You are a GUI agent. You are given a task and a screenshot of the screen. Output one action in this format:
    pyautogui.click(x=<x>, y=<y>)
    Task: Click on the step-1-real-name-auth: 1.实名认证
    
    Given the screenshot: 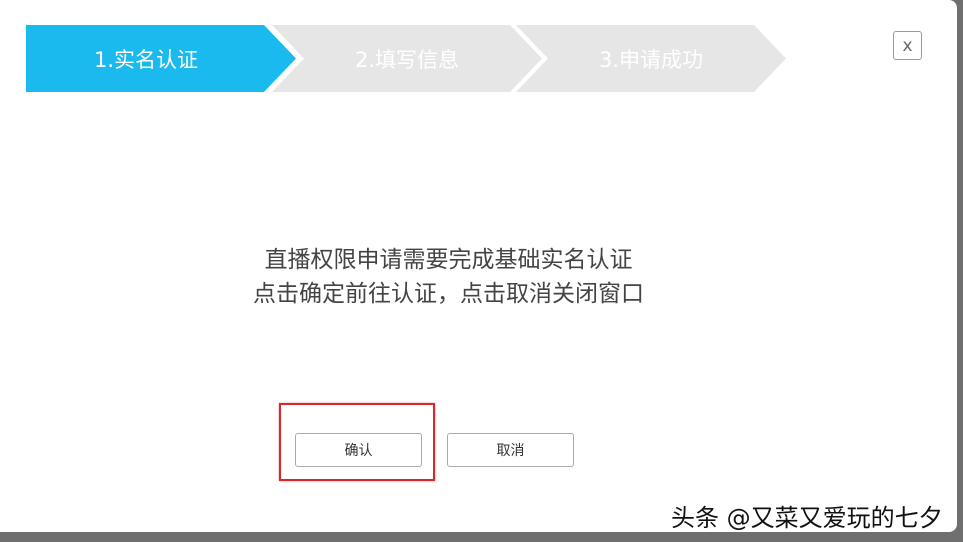 What is the action you would take?
    pyautogui.click(x=161, y=58)
    